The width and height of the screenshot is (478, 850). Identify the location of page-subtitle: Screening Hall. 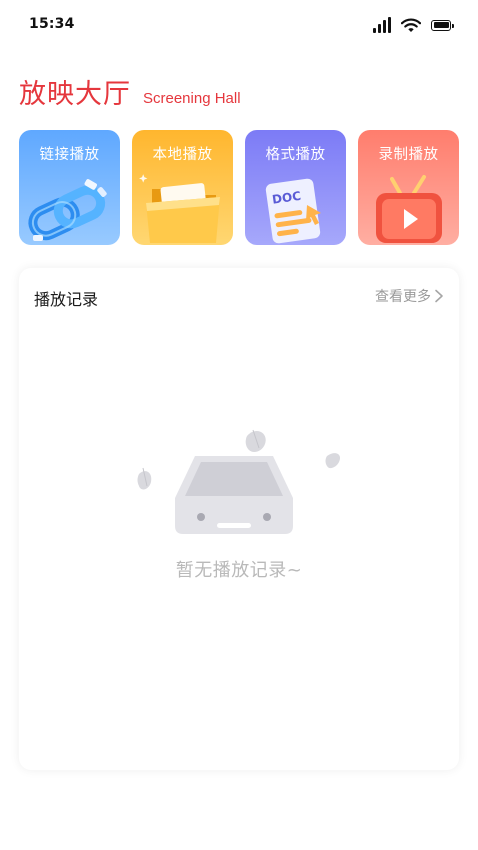
(192, 98).